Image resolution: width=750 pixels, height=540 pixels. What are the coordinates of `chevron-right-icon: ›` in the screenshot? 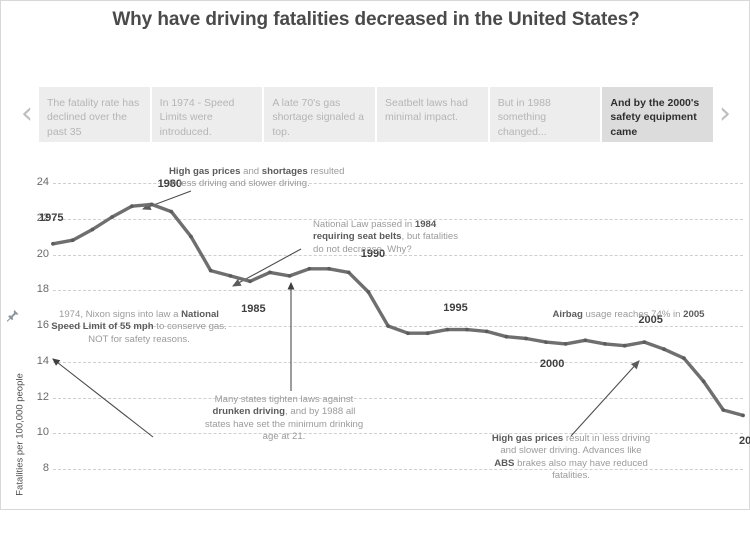 It's located at (725, 114).